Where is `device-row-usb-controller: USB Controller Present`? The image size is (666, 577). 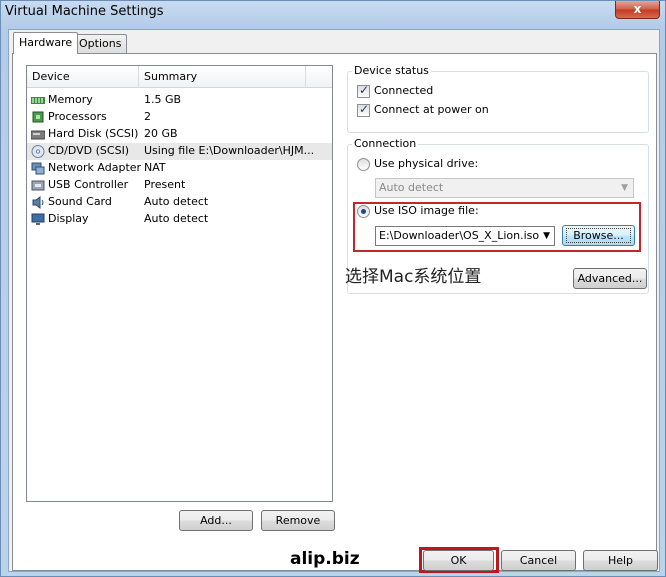
device-row-usb-controller: USB Controller Present is located at coordinates (179, 185).